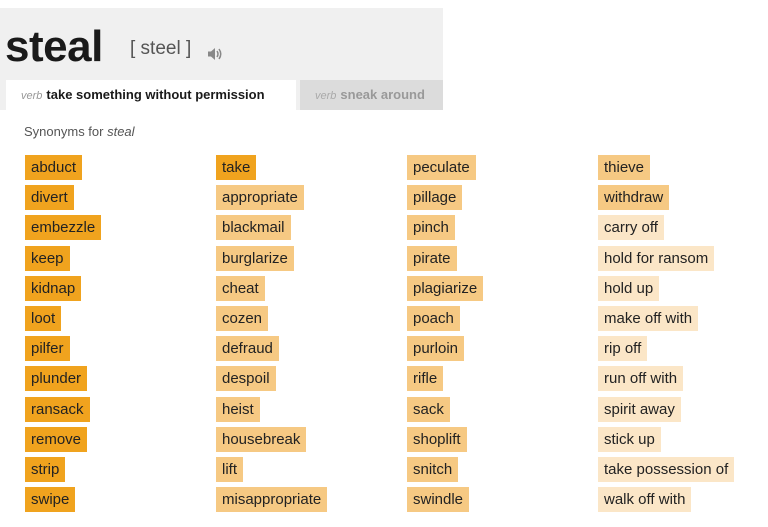 The width and height of the screenshot is (768, 527). Describe the element at coordinates (56, 379) in the screenshot. I see `synonym-link: plunder` at that location.